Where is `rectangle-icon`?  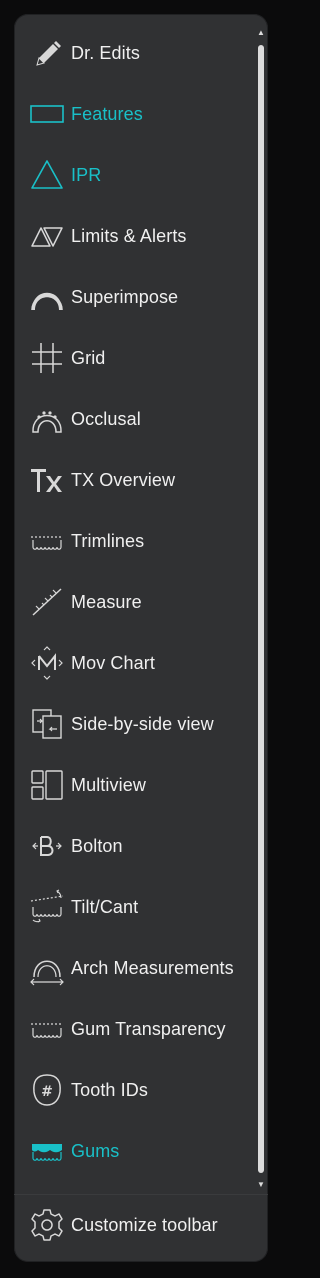 rectangle-icon is located at coordinates (47, 114).